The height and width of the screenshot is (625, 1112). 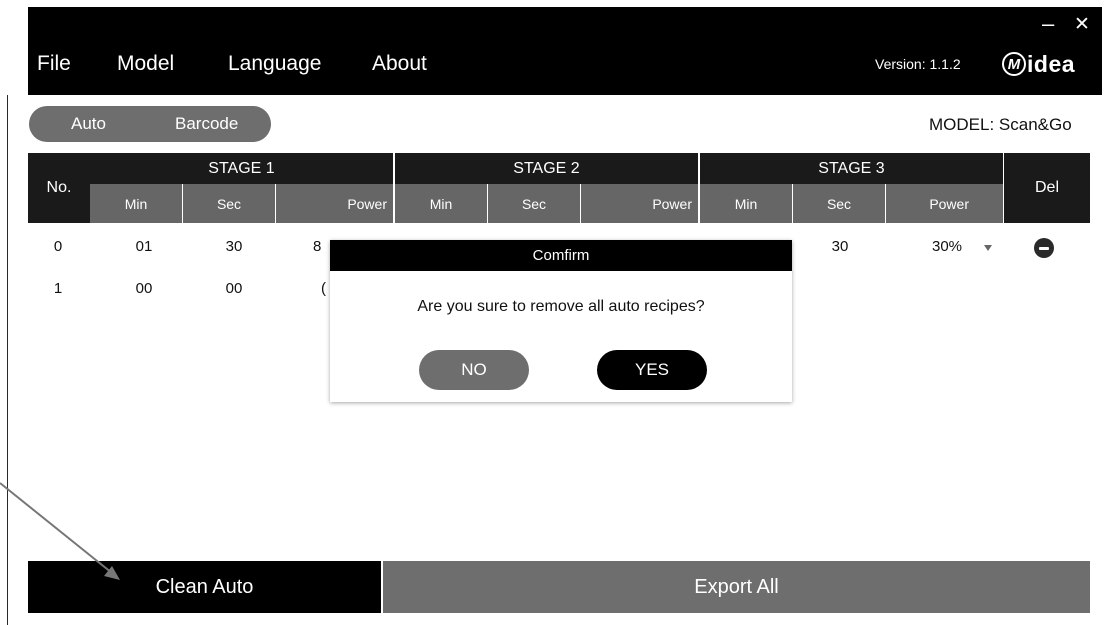 What do you see at coordinates (206, 124) in the screenshot?
I see `barcode-tab: Barcode` at bounding box center [206, 124].